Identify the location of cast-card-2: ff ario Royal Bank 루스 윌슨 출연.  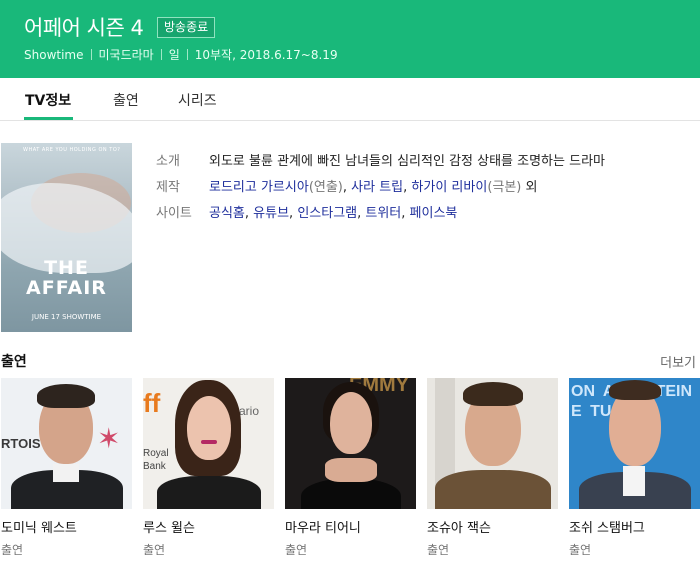
(208, 468).